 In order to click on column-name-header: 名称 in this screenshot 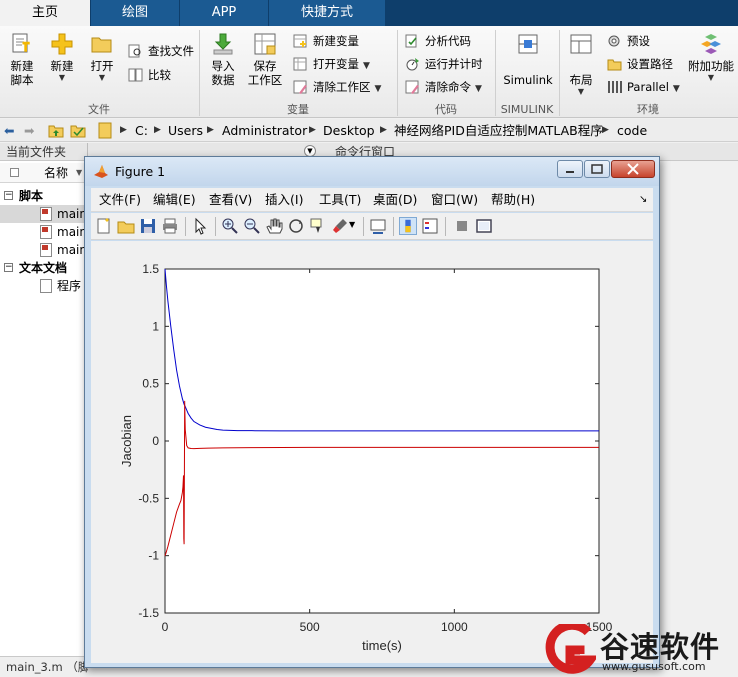, I will do `click(56, 173)`.